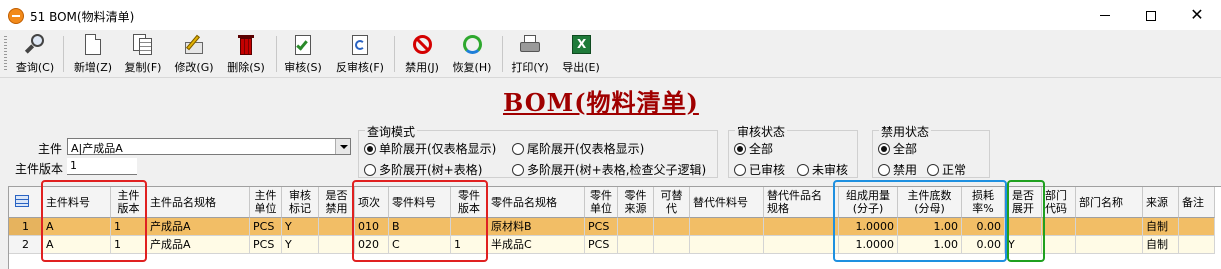  Describe the element at coordinates (198, 227) in the screenshot. I see `table-cell: 产成品A` at that location.